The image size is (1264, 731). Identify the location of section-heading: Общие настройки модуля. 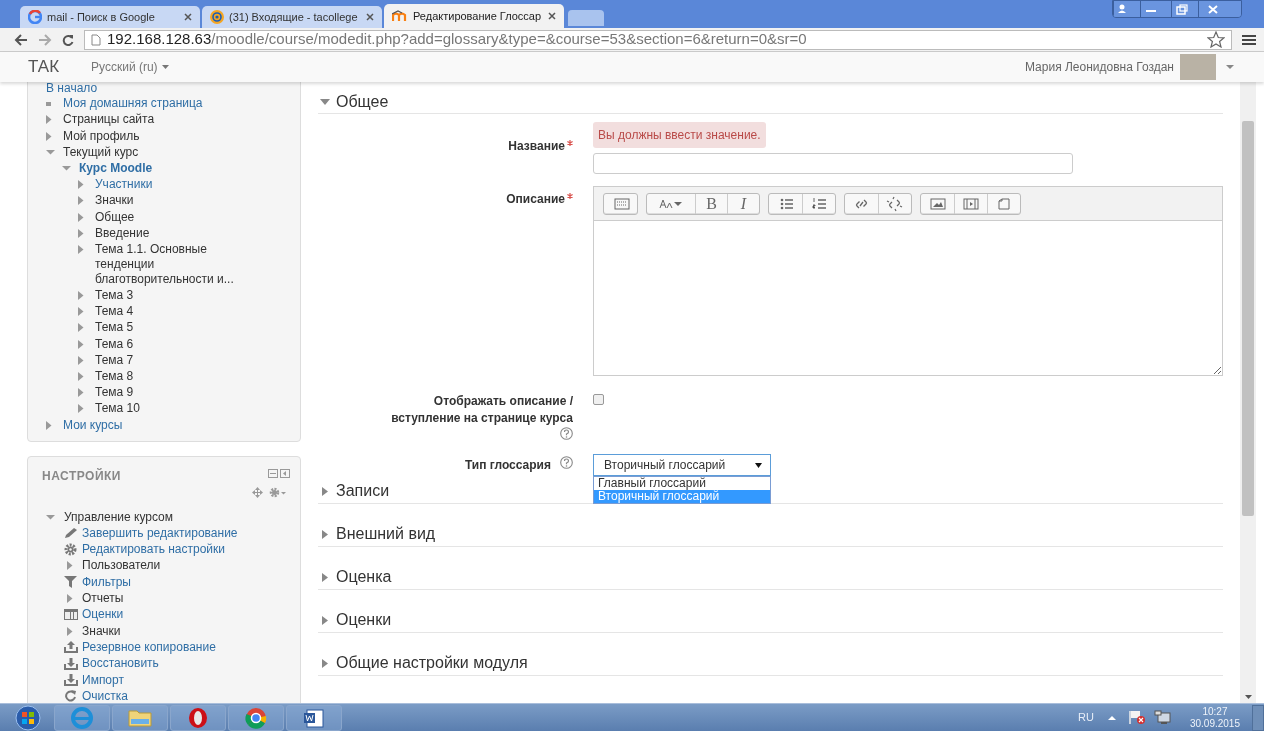
(432, 663).